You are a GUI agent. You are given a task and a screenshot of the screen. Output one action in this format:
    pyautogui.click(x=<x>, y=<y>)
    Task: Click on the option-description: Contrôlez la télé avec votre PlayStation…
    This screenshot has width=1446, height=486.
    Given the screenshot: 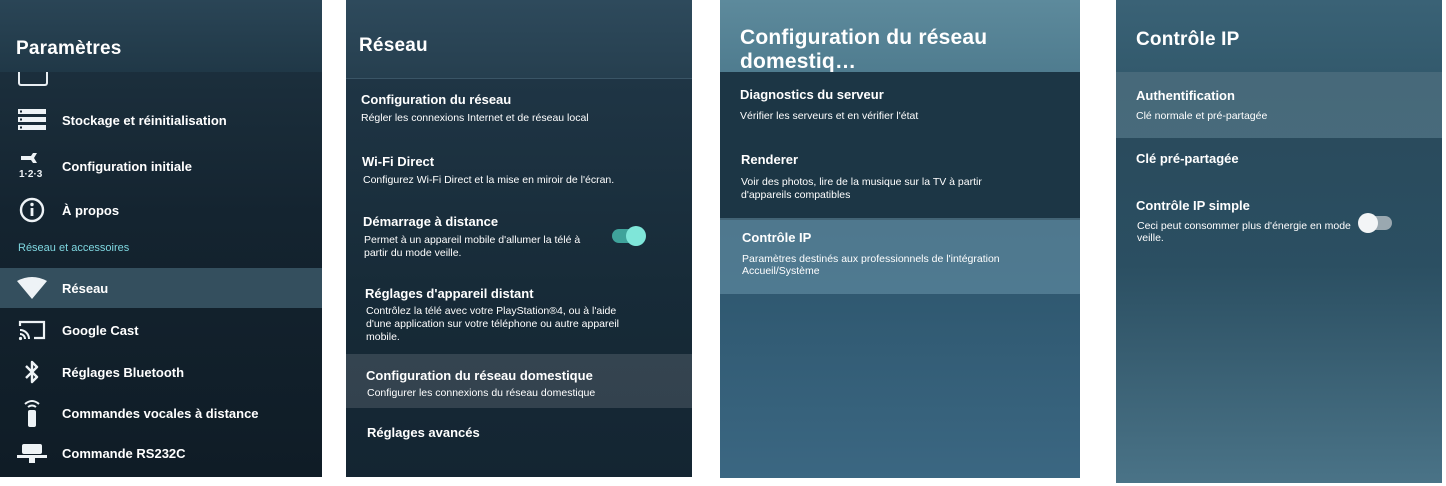 What is the action you would take?
    pyautogui.click(x=491, y=311)
    